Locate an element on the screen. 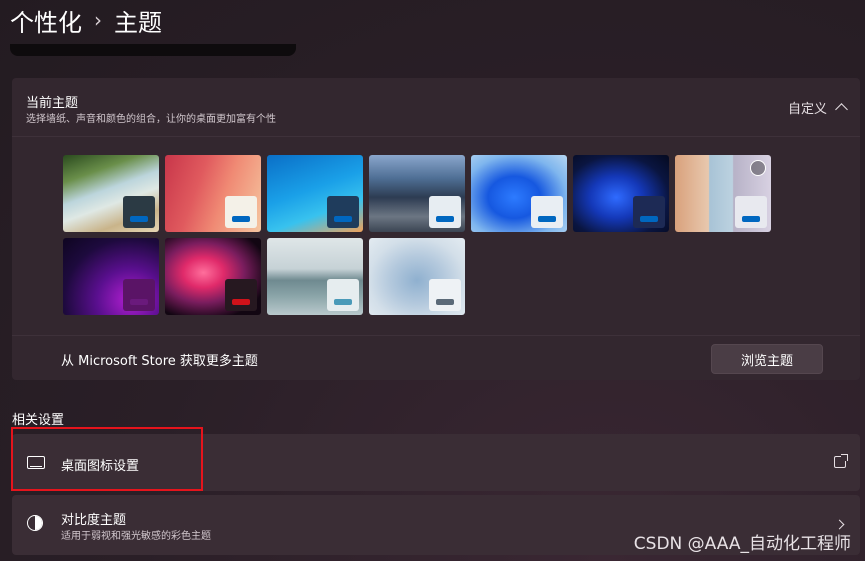  contrast-themes-label: 对比度主题 is located at coordinates (94, 520).